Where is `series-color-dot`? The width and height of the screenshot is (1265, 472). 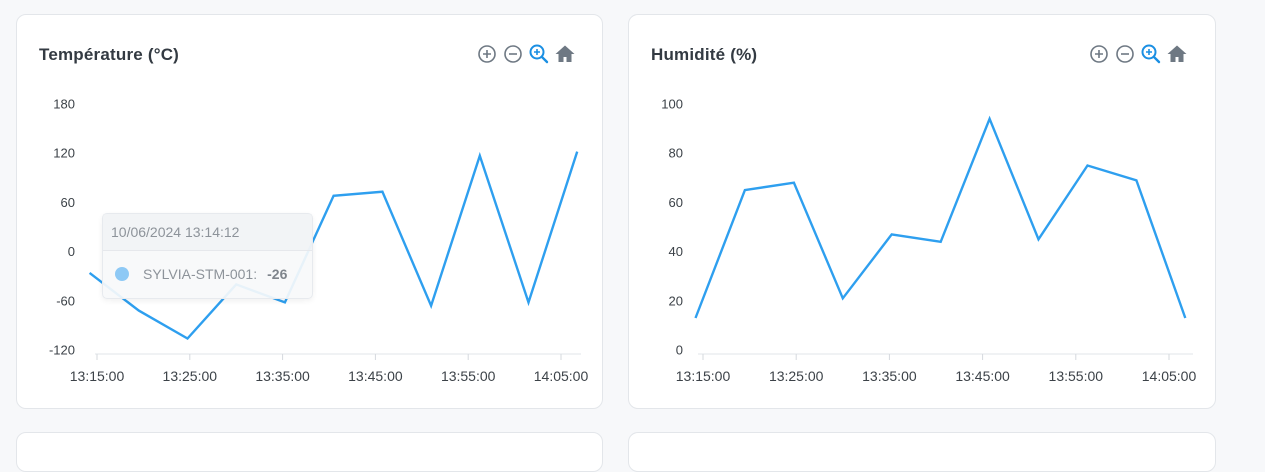
series-color-dot is located at coordinates (122, 274).